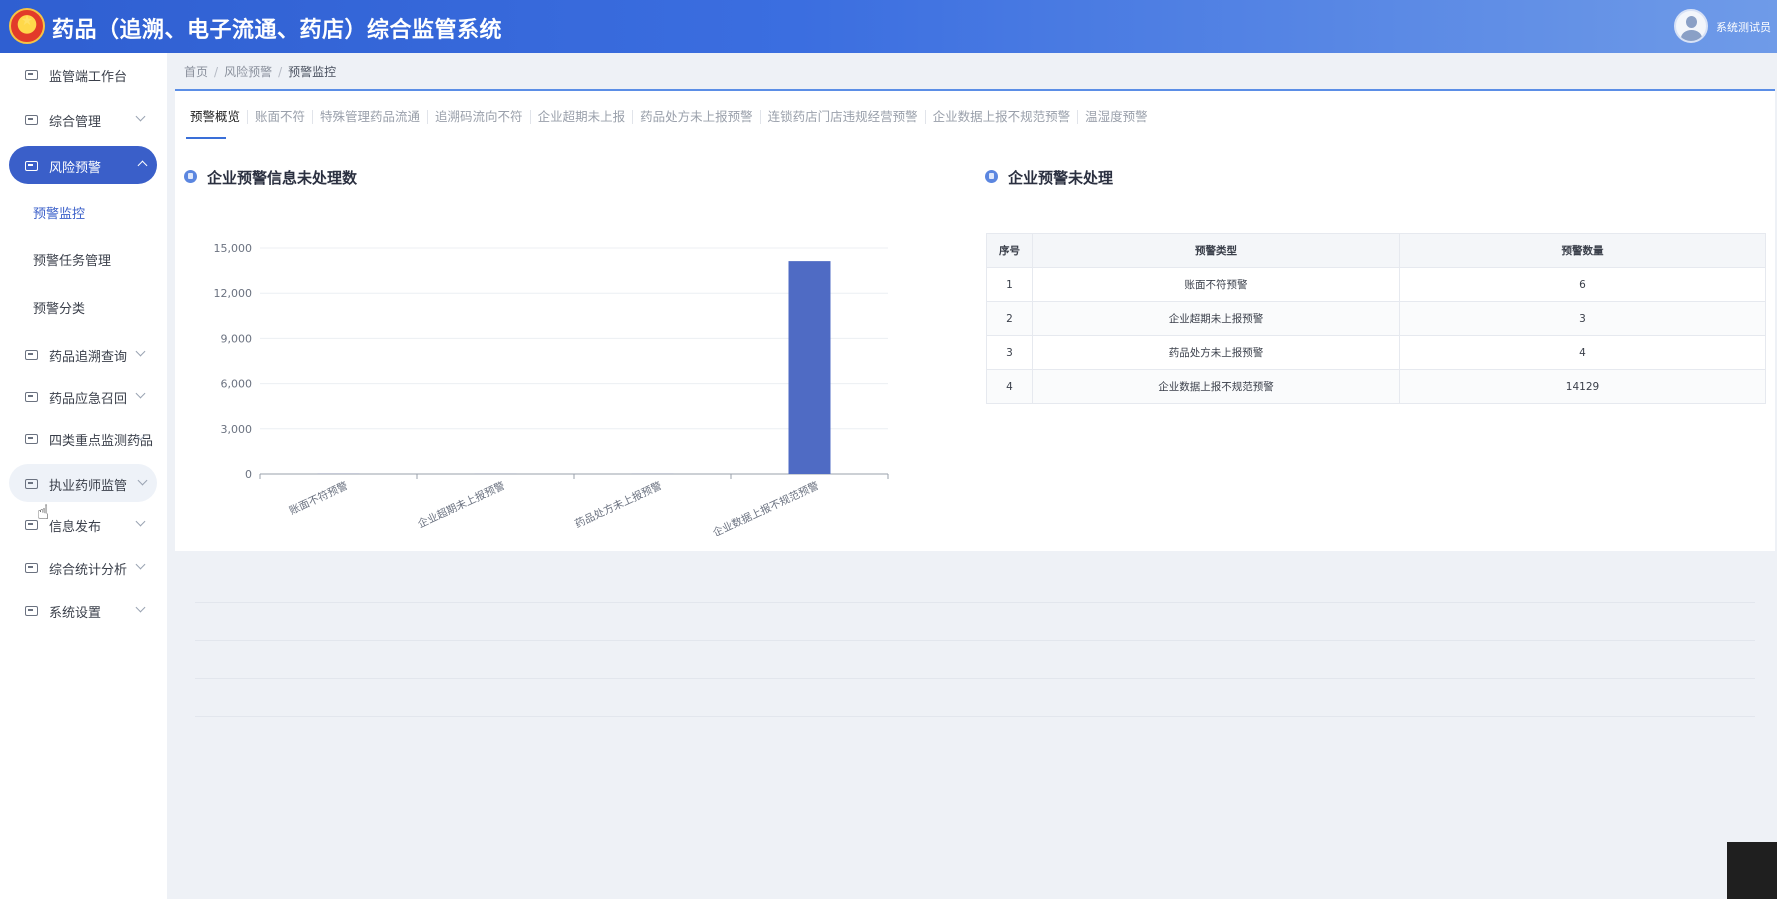  What do you see at coordinates (619, 505) in the screenshot?
I see `x-tick-label: 药品处方未上报预警` at bounding box center [619, 505].